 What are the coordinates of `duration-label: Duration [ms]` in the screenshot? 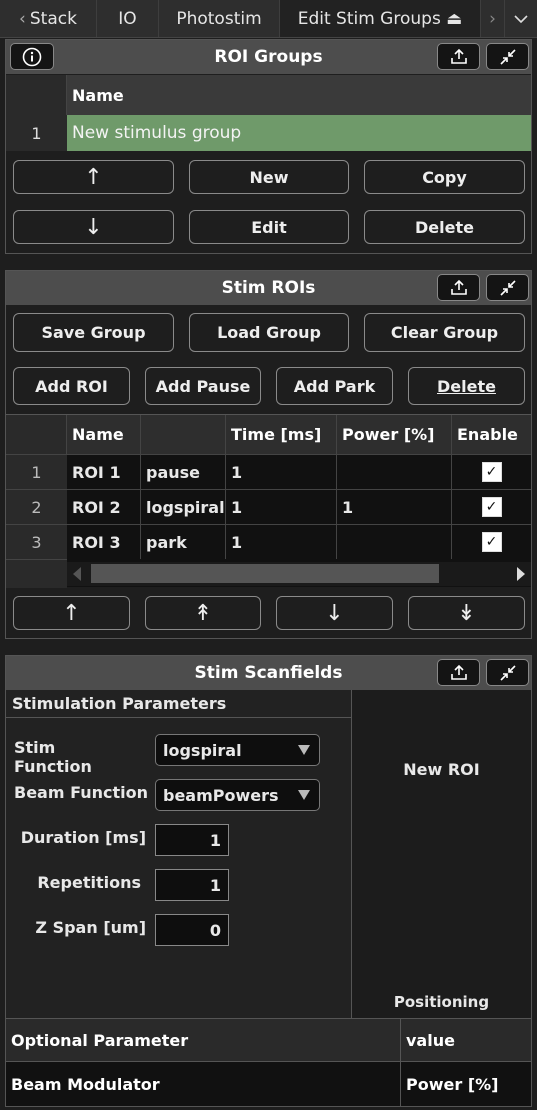 It's located at (83, 837).